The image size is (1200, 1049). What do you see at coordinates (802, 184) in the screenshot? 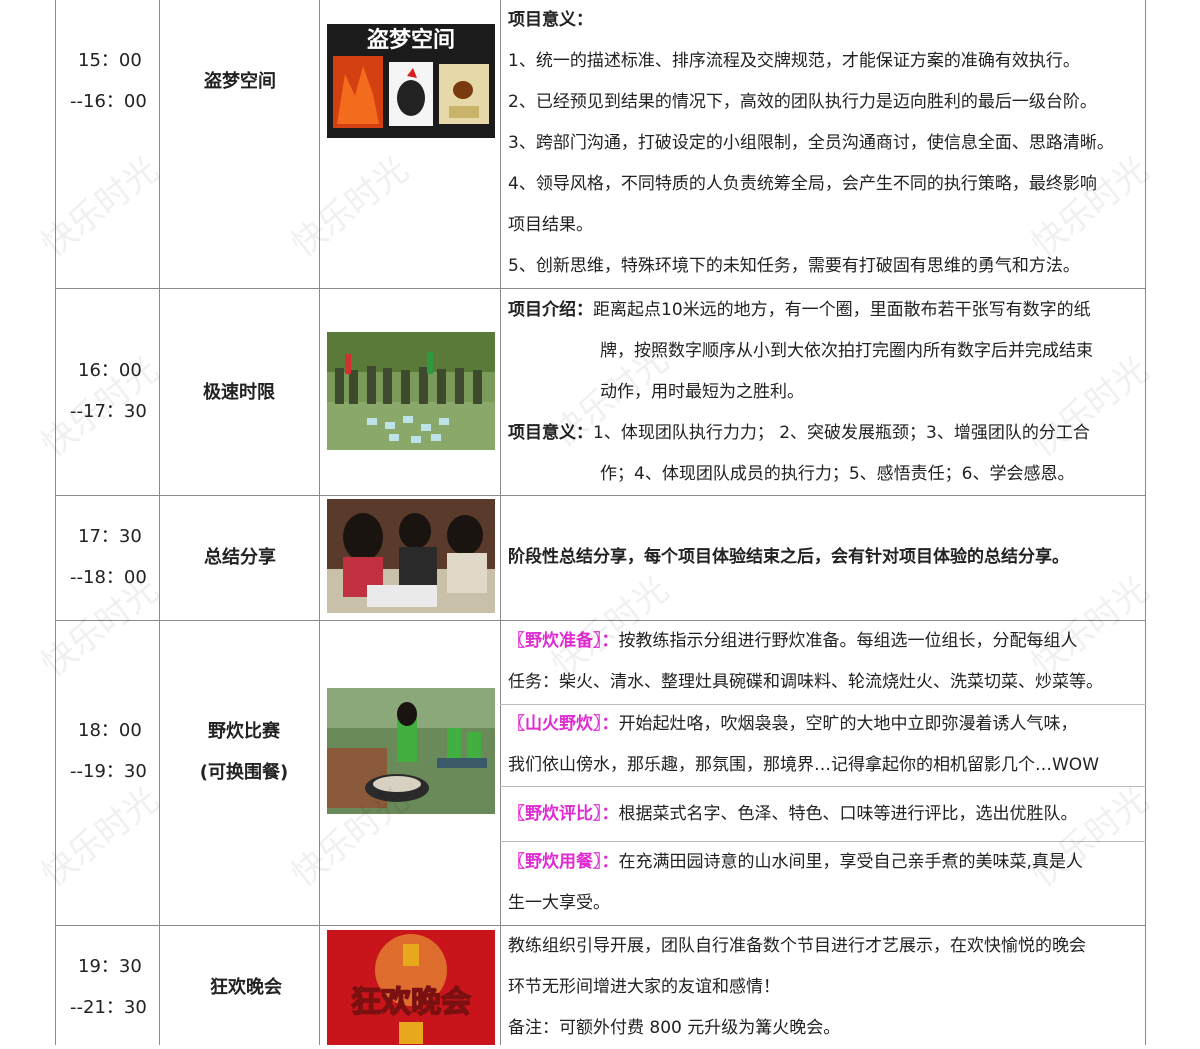
I see `description-line: 4、领导风格，不同特质的人负责统筹全局，会产生不同的执行策略，最终影响` at bounding box center [802, 184].